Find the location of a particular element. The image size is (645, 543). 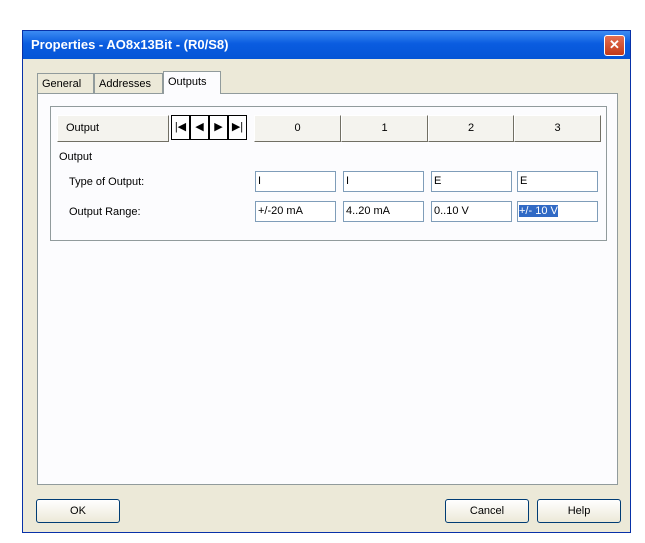

output-range-field-0: +/-20 mA is located at coordinates (295, 211).